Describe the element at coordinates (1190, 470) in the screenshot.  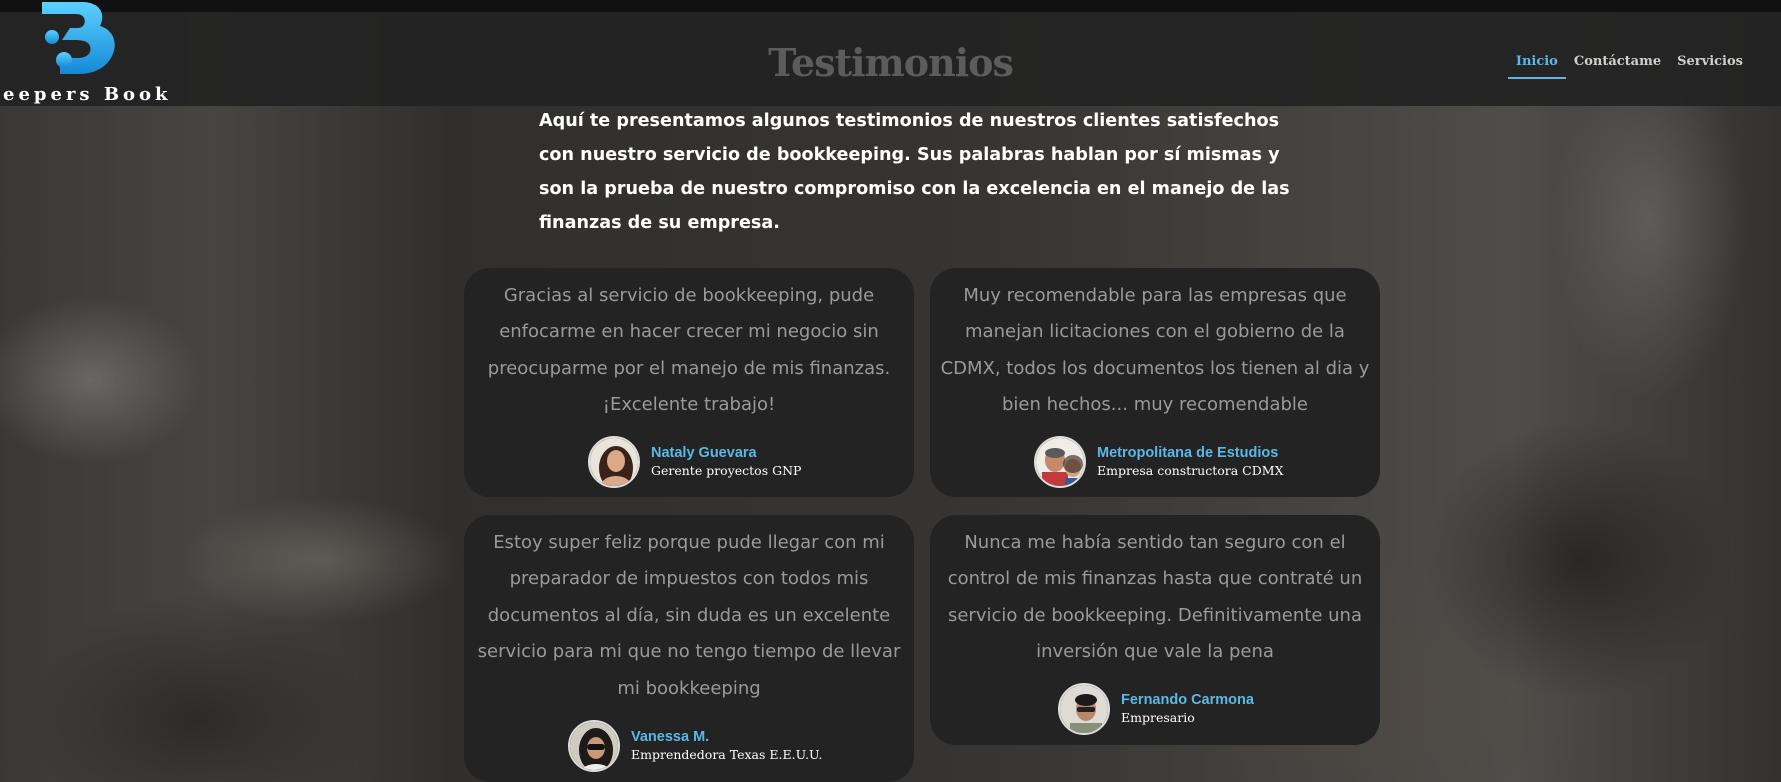
I see `author-role: Empresa constructora CDMX` at that location.